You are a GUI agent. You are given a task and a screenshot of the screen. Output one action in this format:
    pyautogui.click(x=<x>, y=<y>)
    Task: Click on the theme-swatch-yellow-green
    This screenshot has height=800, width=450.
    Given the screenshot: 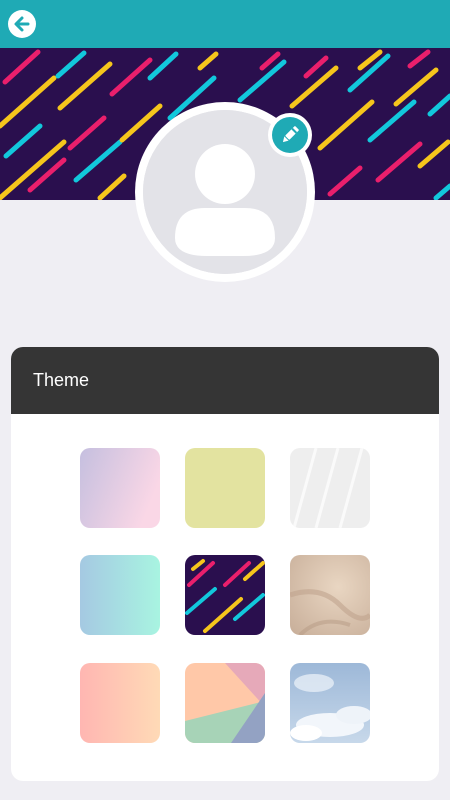 What is the action you would take?
    pyautogui.click(x=225, y=488)
    